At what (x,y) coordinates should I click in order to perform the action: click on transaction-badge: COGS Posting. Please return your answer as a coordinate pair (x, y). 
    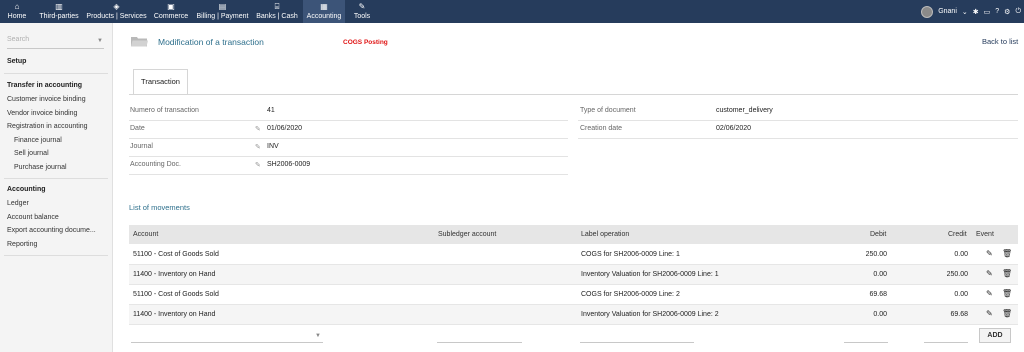
    Looking at the image, I should click on (365, 42).